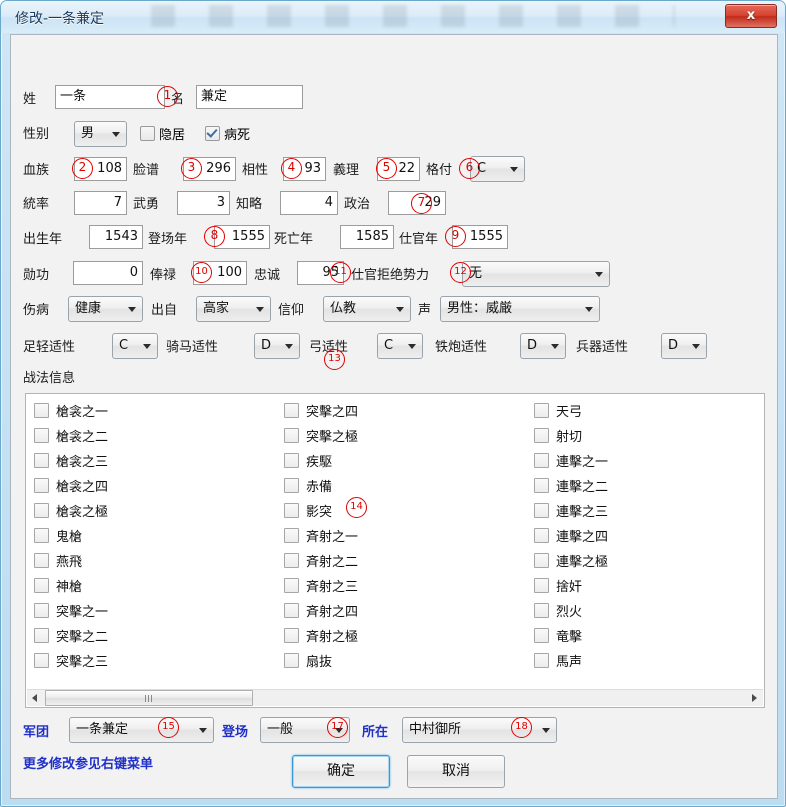 The image size is (786, 807). Describe the element at coordinates (482, 168) in the screenshot. I see `rank-value: C` at that location.